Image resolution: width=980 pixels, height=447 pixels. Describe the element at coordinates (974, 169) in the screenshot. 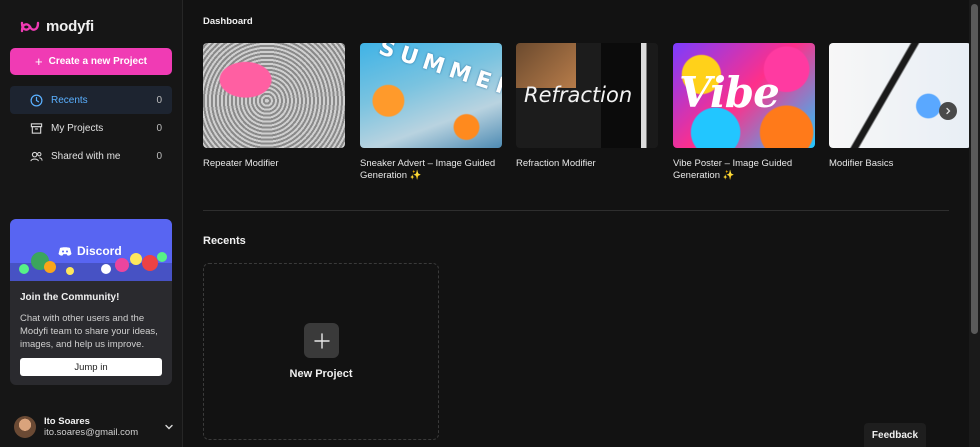

I see `scrollbar-thumb` at that location.